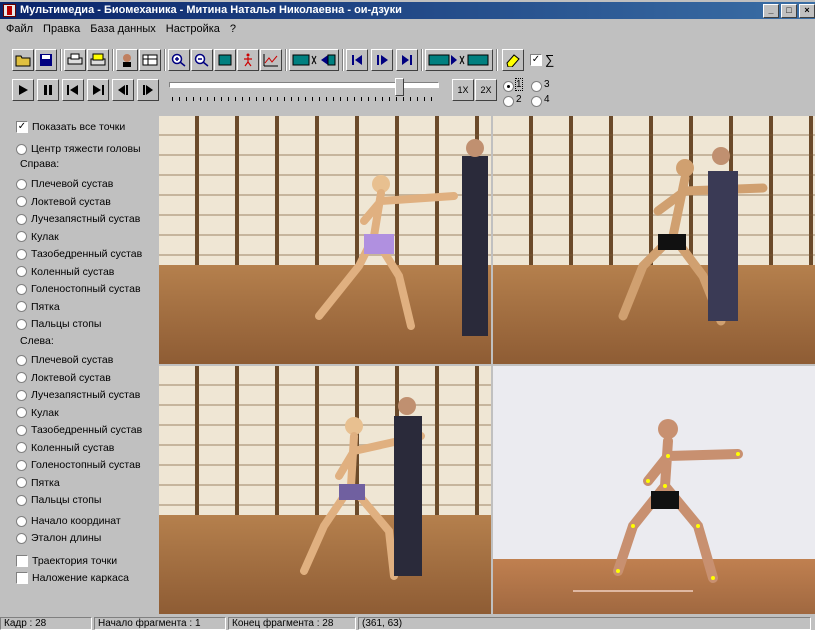 The width and height of the screenshot is (815, 630). Describe the element at coordinates (127, 60) in the screenshot. I see `person-icon` at that location.